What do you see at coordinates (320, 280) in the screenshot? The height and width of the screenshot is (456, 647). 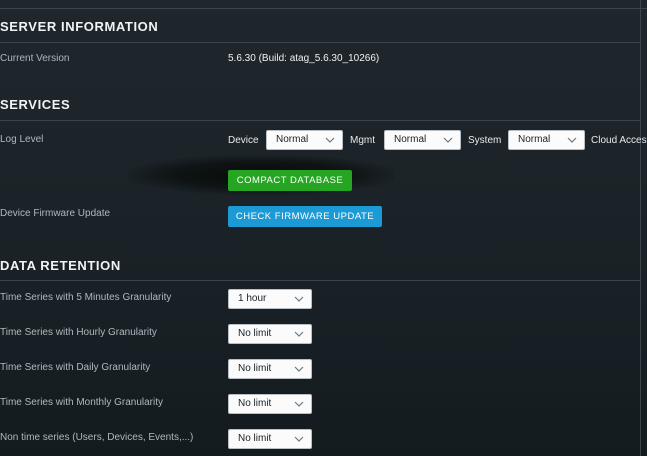 I see `data-retention-divider` at bounding box center [320, 280].